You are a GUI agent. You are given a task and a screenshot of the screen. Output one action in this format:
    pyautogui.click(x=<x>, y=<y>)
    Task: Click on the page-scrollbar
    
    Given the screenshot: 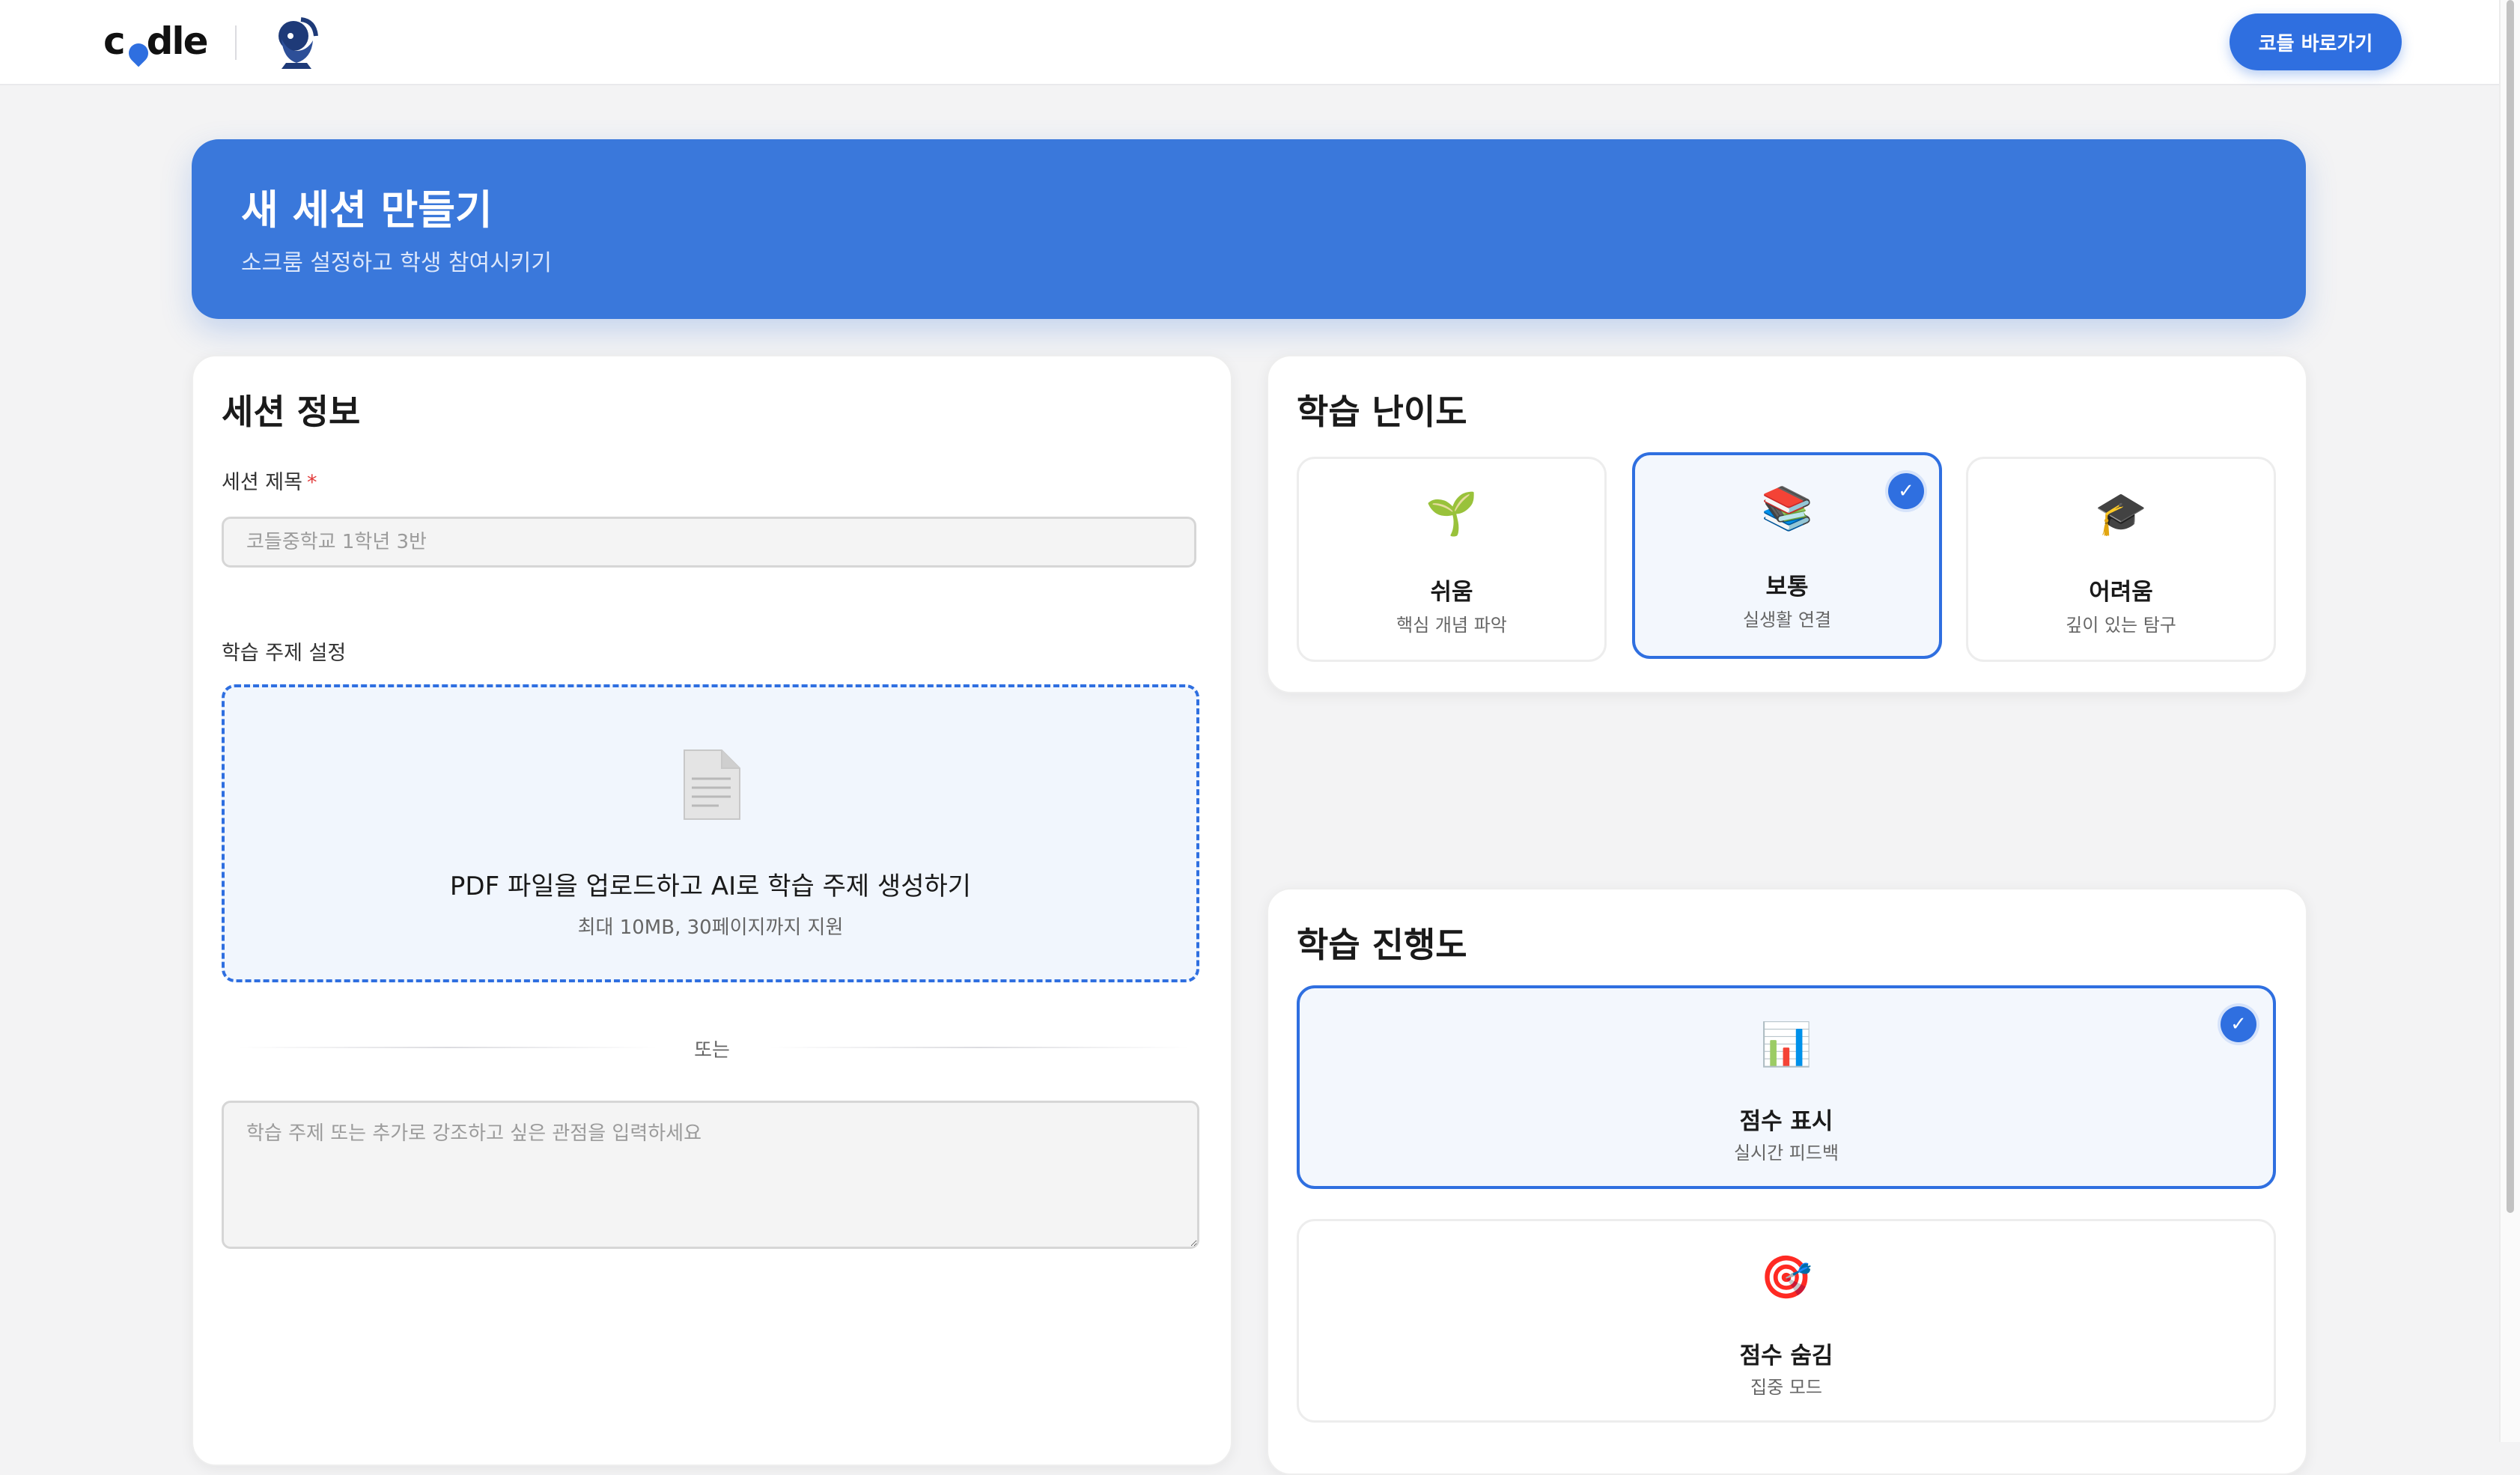 What is the action you would take?
    pyautogui.click(x=2509, y=721)
    